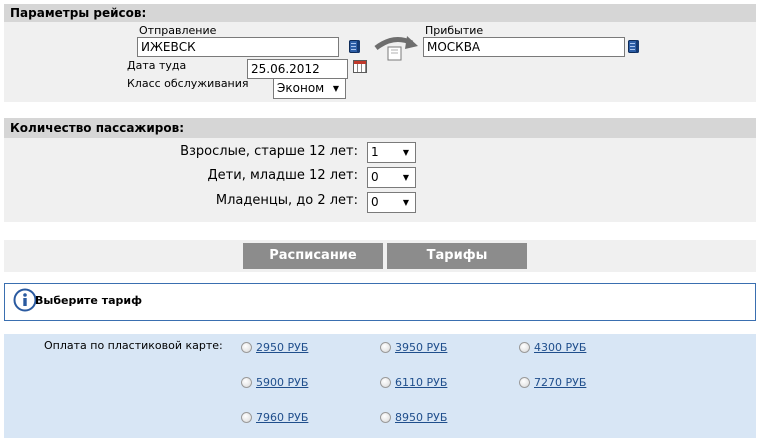 The height and width of the screenshot is (438, 760). Describe the element at coordinates (89, 300) in the screenshot. I see `info-text: Выберите тариф` at that location.